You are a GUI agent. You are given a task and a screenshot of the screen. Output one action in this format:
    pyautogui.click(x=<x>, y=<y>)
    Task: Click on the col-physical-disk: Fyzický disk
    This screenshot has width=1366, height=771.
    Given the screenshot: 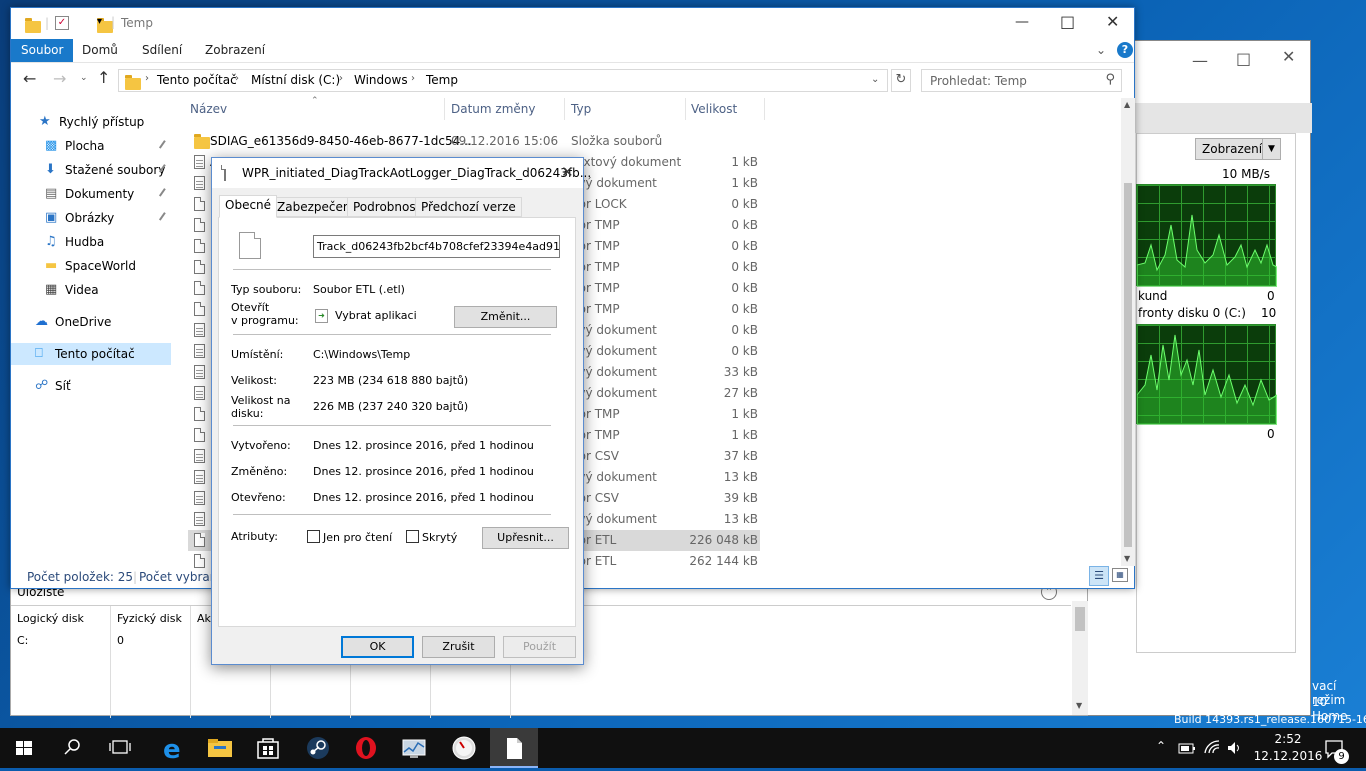 What is the action you would take?
    pyautogui.click(x=149, y=618)
    